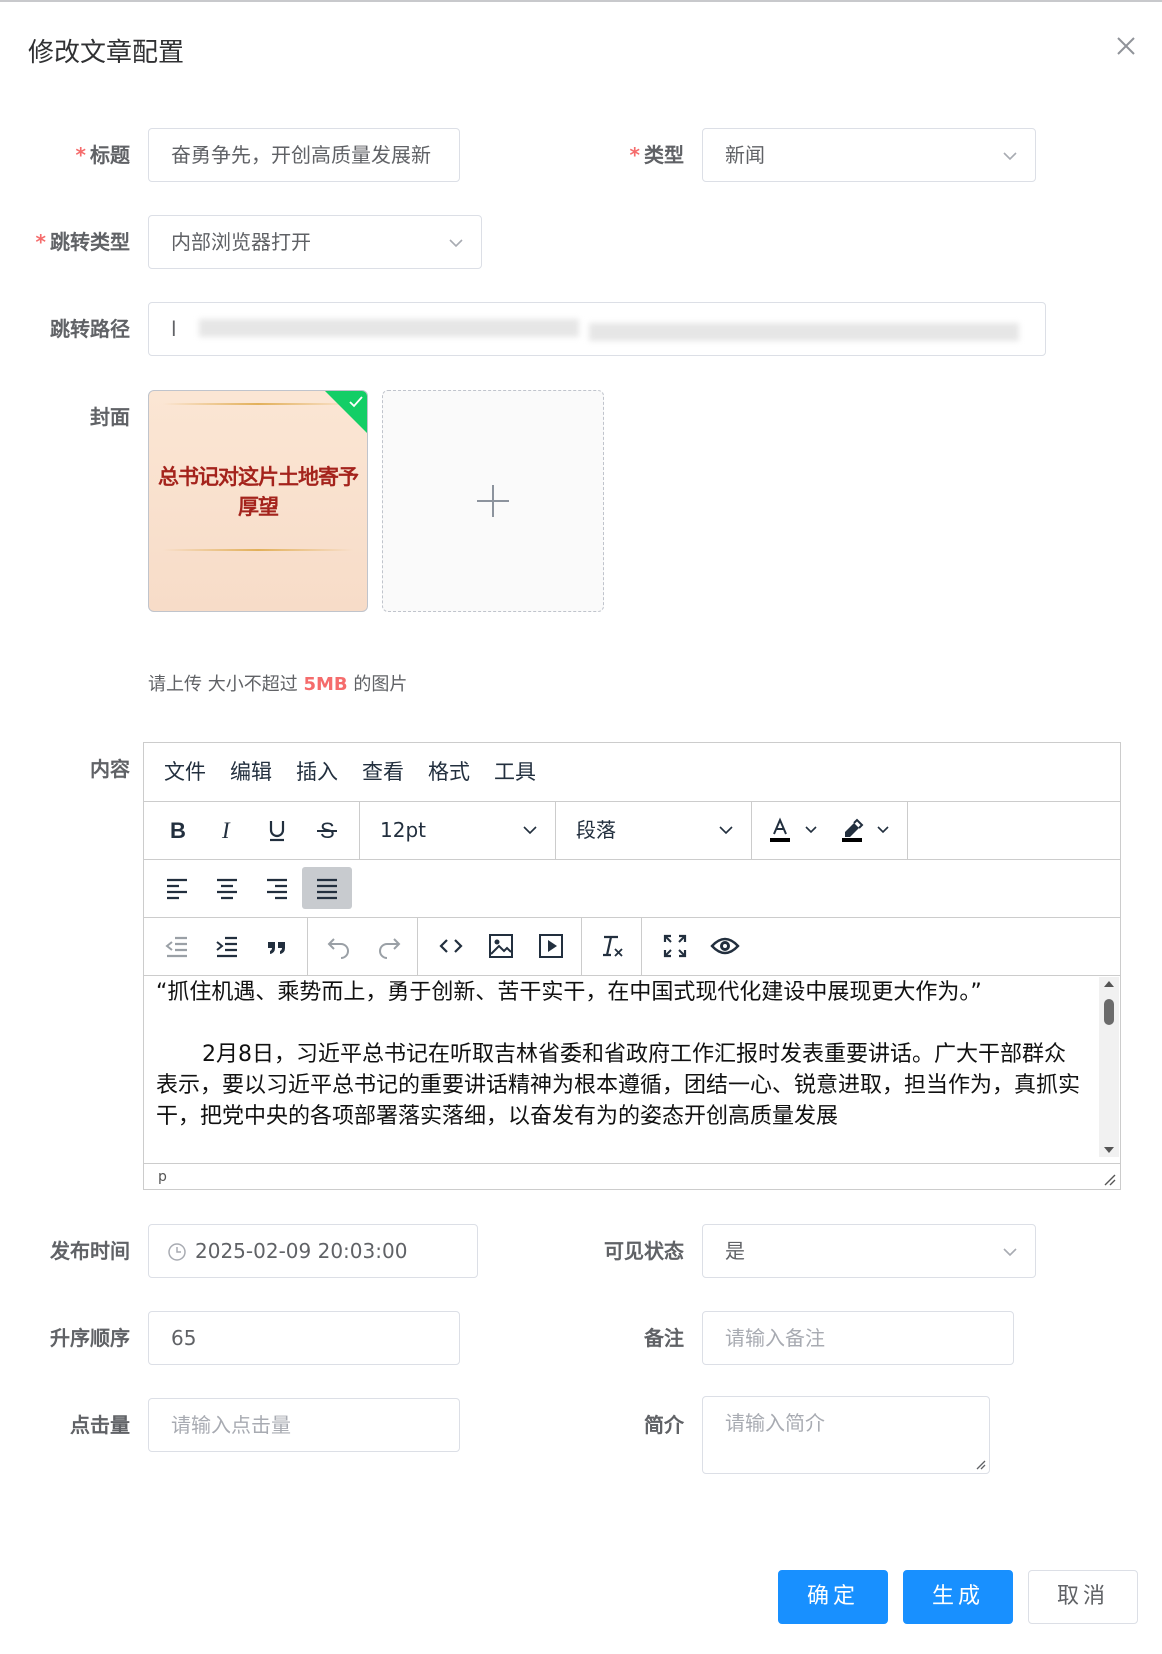 The width and height of the screenshot is (1162, 1654). Describe the element at coordinates (106, 53) in the screenshot. I see `dialog-title: 修改文章配置` at that location.